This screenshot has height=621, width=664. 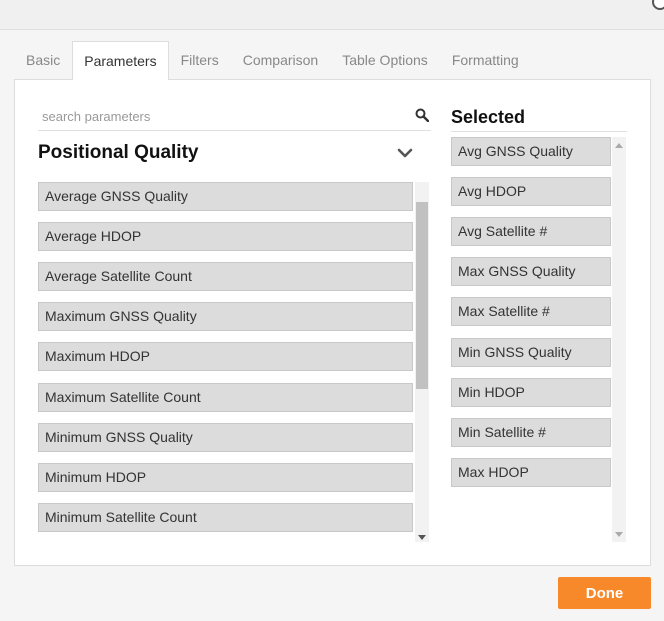 What do you see at coordinates (332, 15) in the screenshot?
I see `dialog-titlebar` at bounding box center [332, 15].